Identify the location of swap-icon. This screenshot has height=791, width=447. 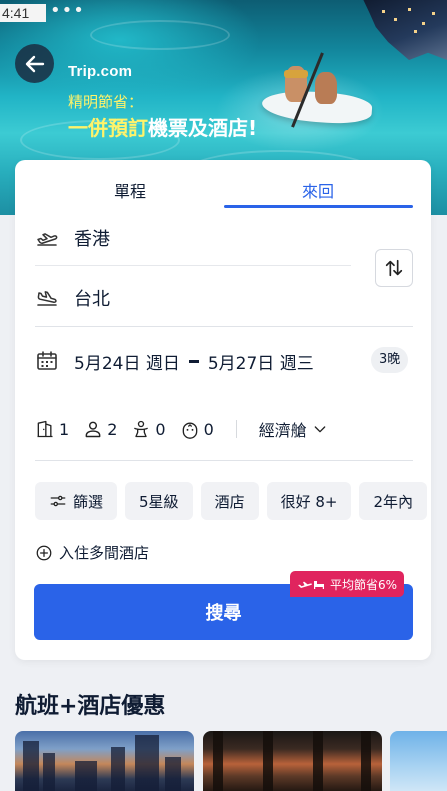
(394, 268).